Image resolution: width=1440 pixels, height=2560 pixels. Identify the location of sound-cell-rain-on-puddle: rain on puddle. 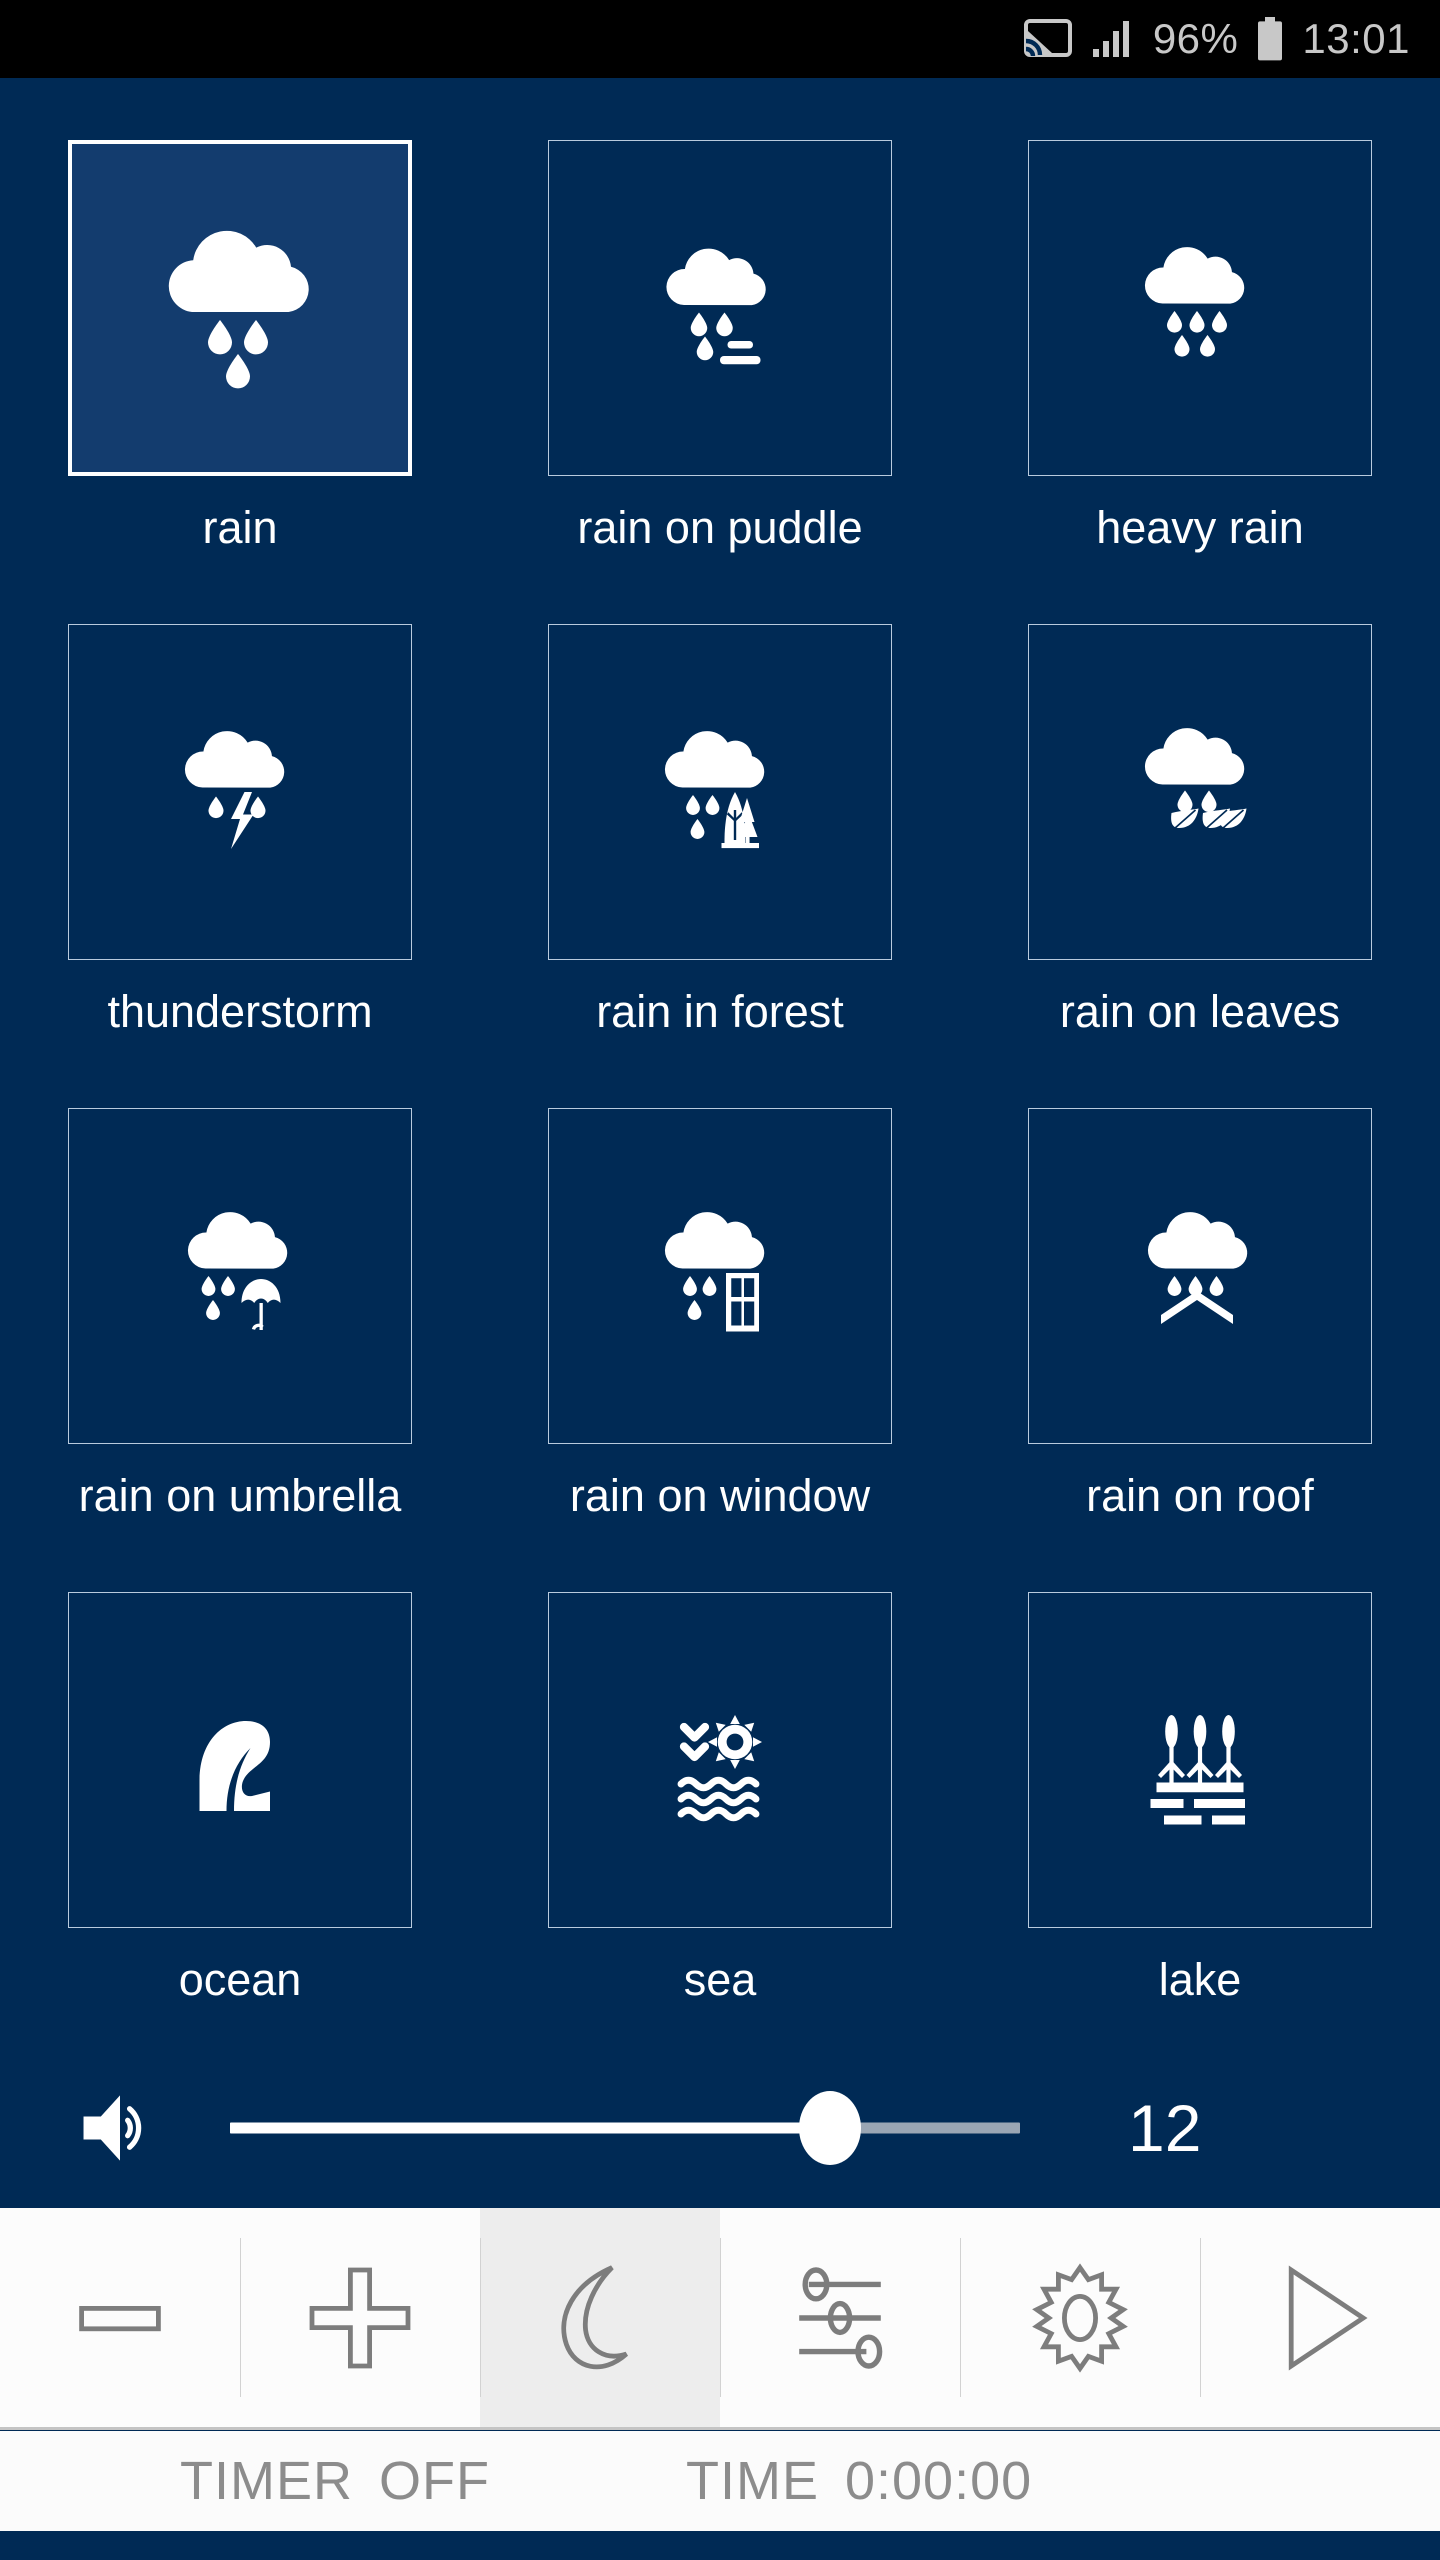
(720, 349).